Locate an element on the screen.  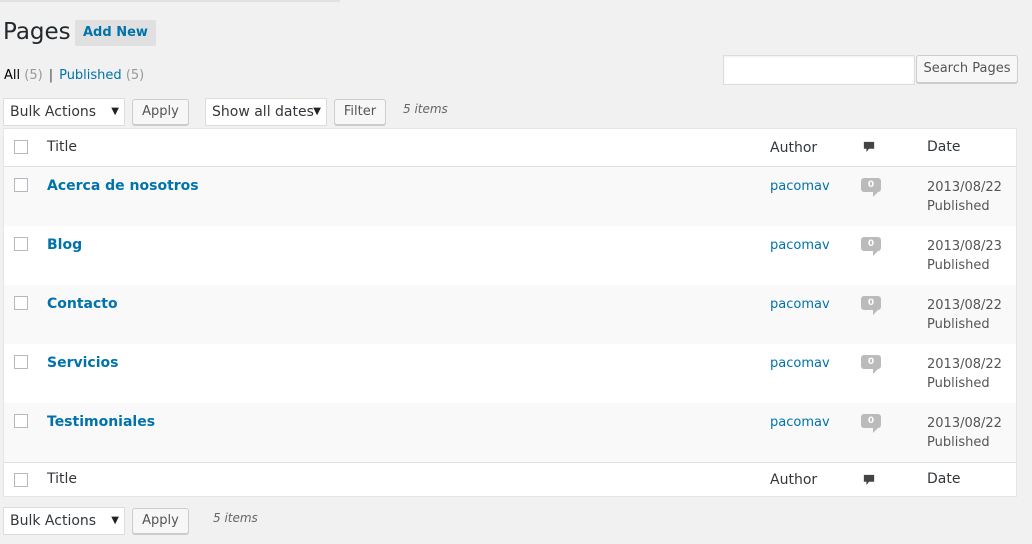
view-all-link: All (5) is located at coordinates (23, 75).